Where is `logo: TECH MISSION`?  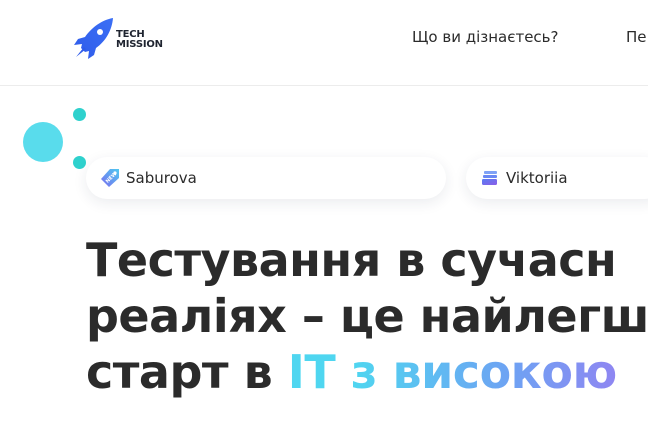
logo: TECH MISSION is located at coordinates (124, 38).